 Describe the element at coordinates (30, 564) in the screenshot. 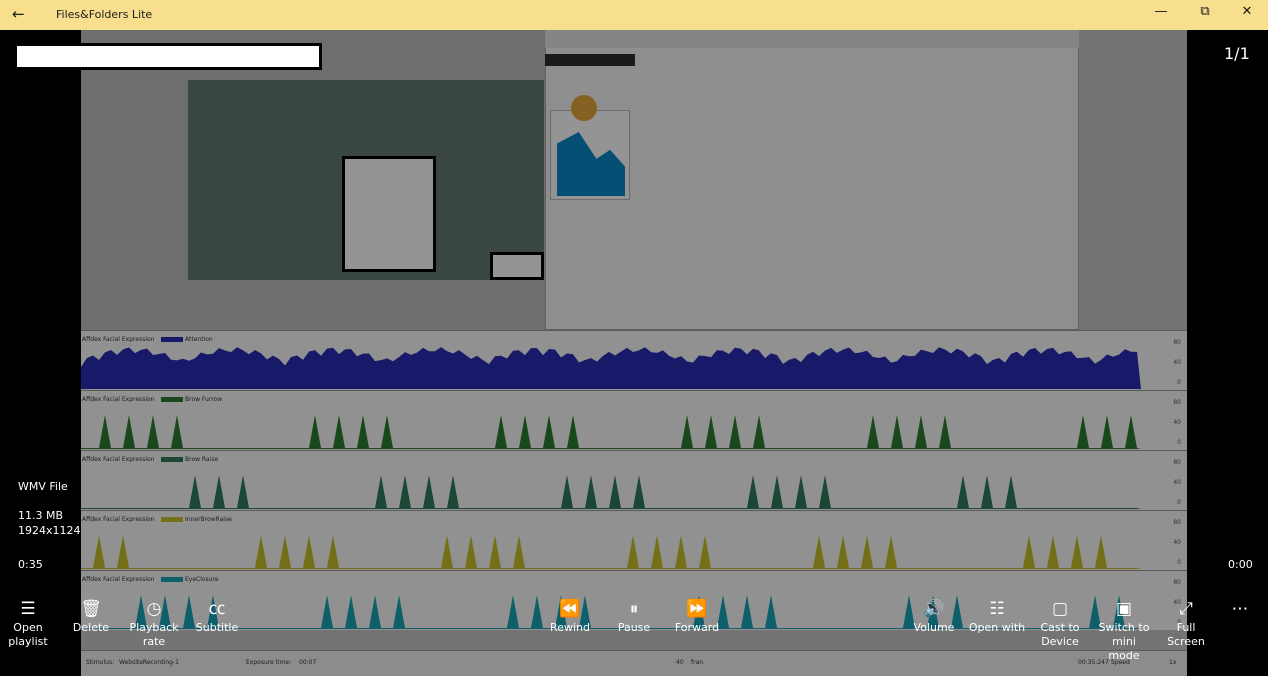

I see `elapsed-time: 0:35` at that location.